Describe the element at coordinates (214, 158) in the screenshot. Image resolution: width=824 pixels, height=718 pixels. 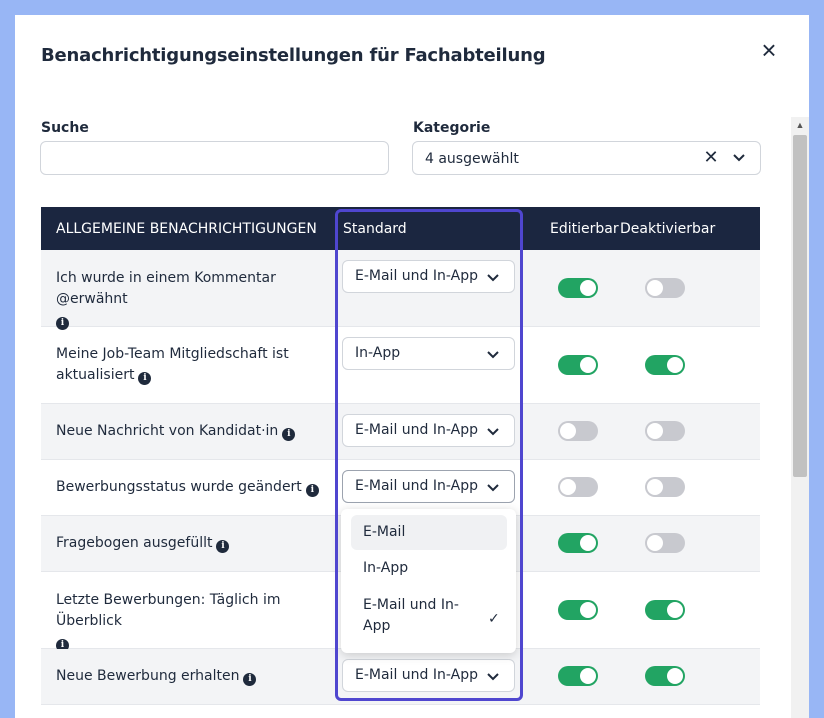
I see `search-input` at that location.